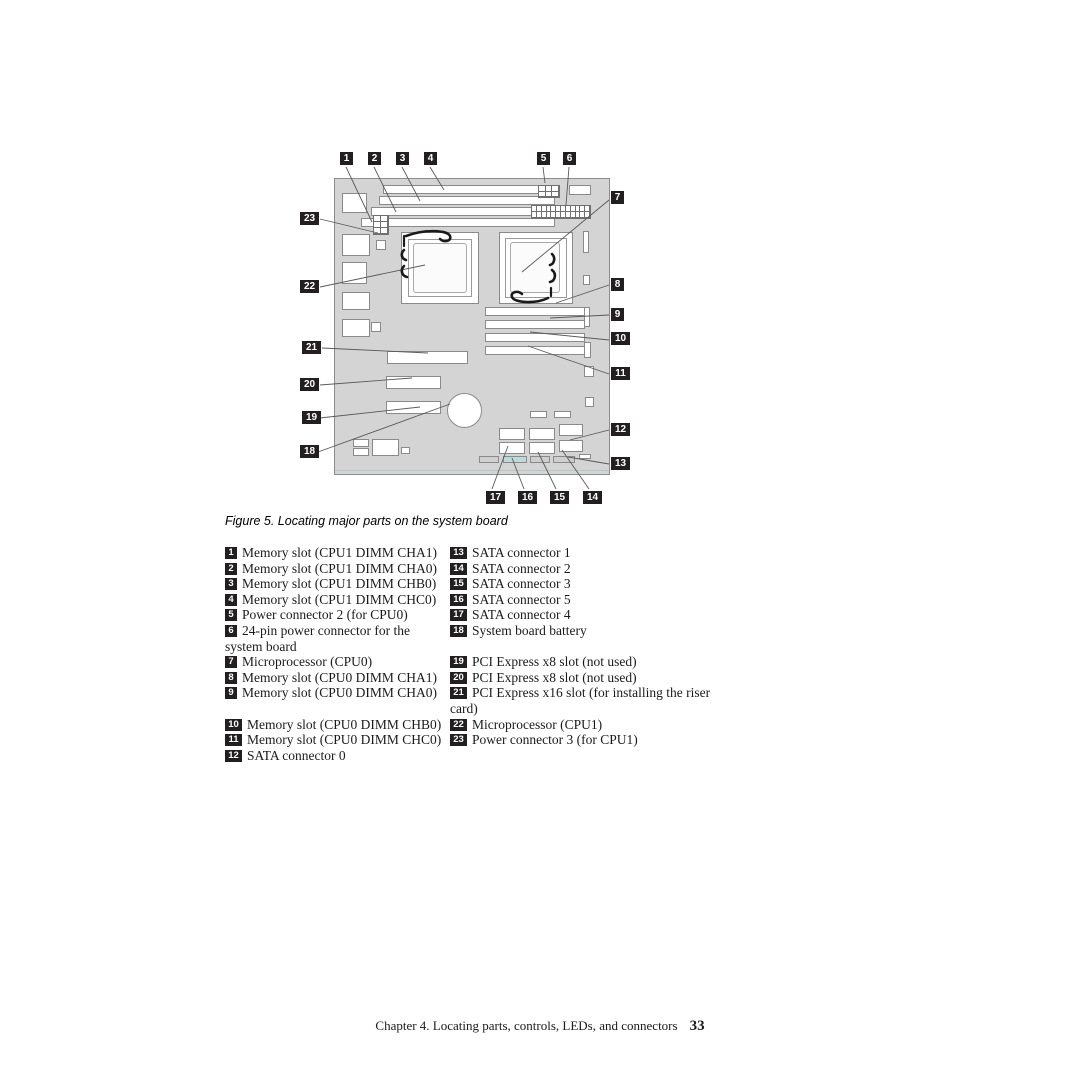 The height and width of the screenshot is (1080, 1080). Describe the element at coordinates (521, 568) in the screenshot. I see `legend-label-14: SATA connector 2` at that location.